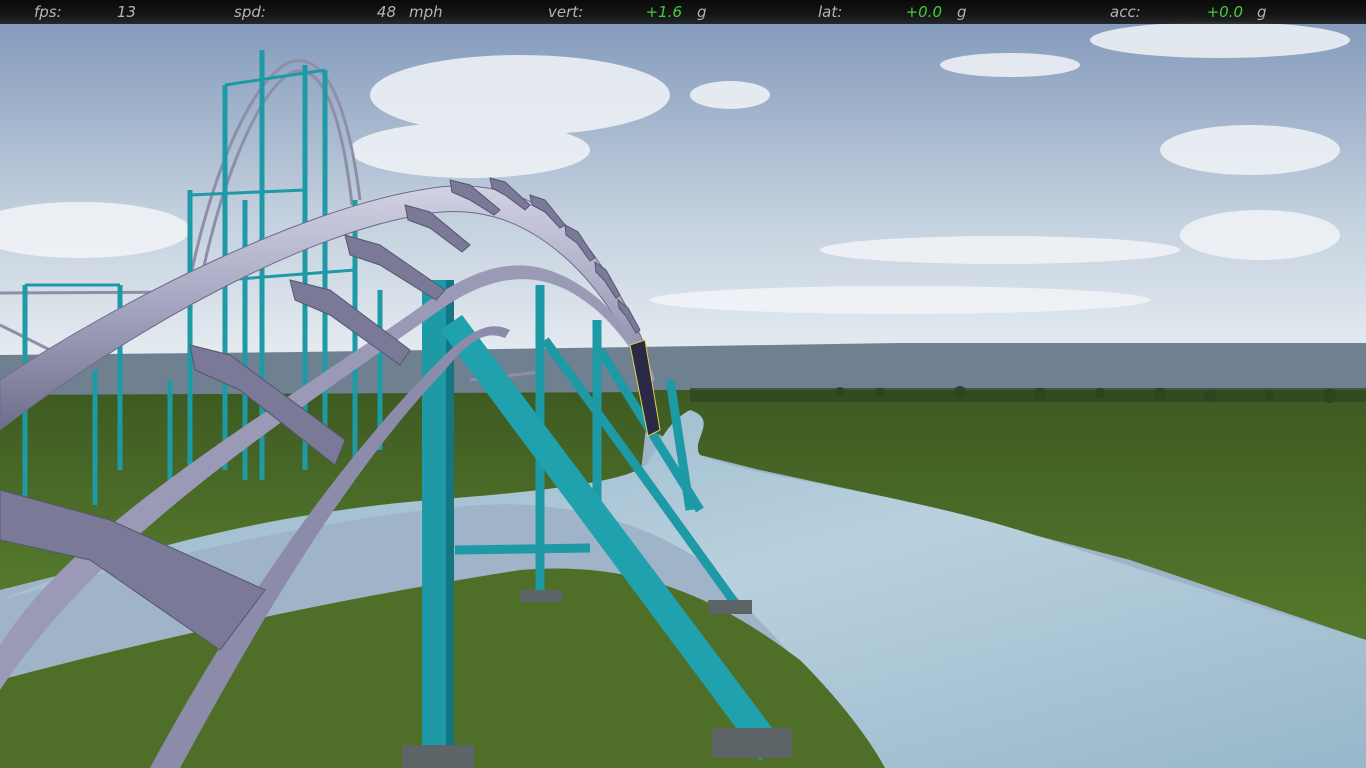 The width and height of the screenshot is (1366, 768). Describe the element at coordinates (48, 12) in the screenshot. I see `fps-label: fps:` at that location.